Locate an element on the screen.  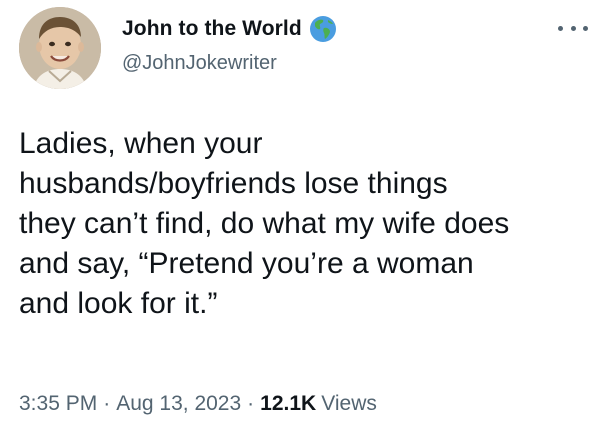
author-display-name: John to the World is located at coordinates (212, 29).